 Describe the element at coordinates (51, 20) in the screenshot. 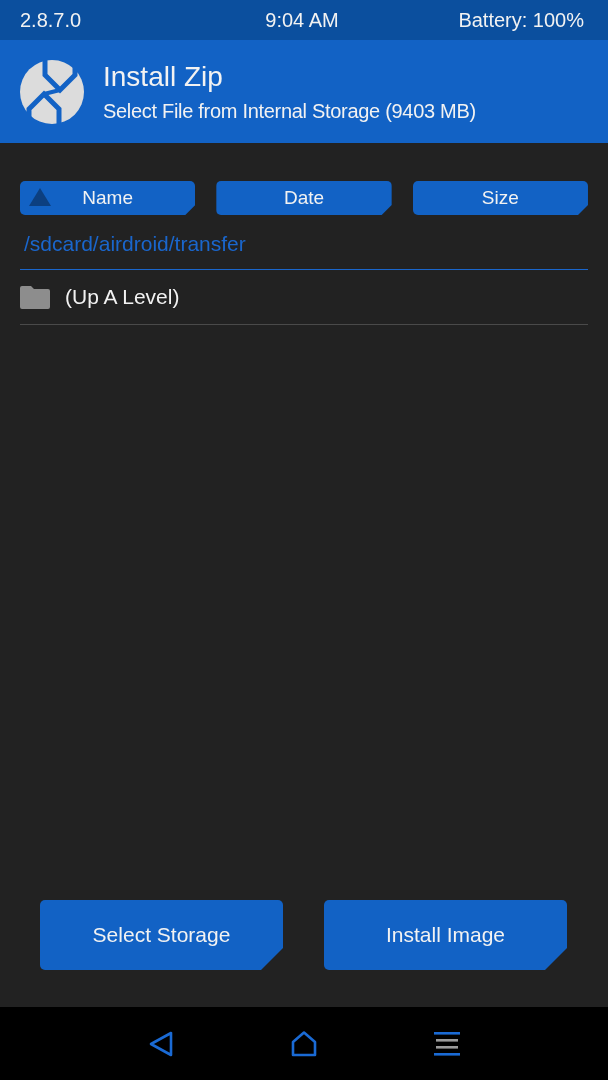

I see `version-label: 2.8.7.0` at that location.